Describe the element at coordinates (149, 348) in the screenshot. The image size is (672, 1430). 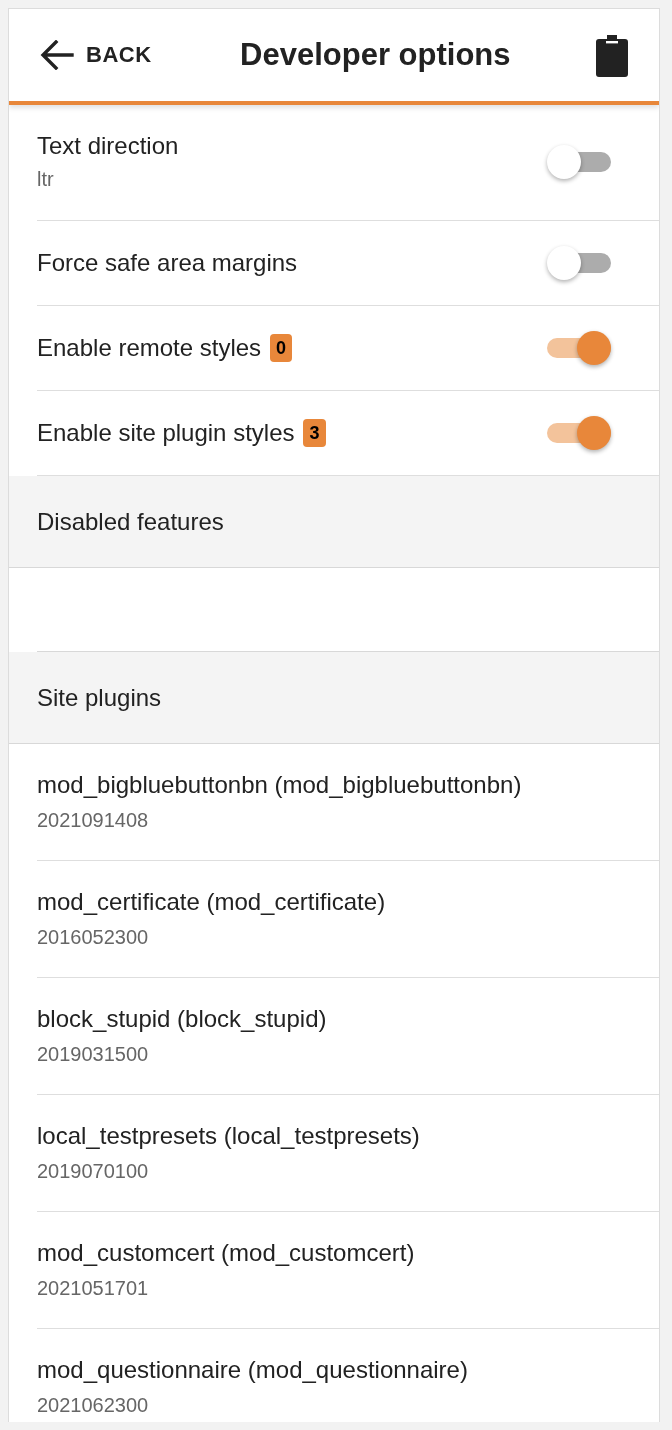
I see `setting-label: Enable remote styles` at that location.